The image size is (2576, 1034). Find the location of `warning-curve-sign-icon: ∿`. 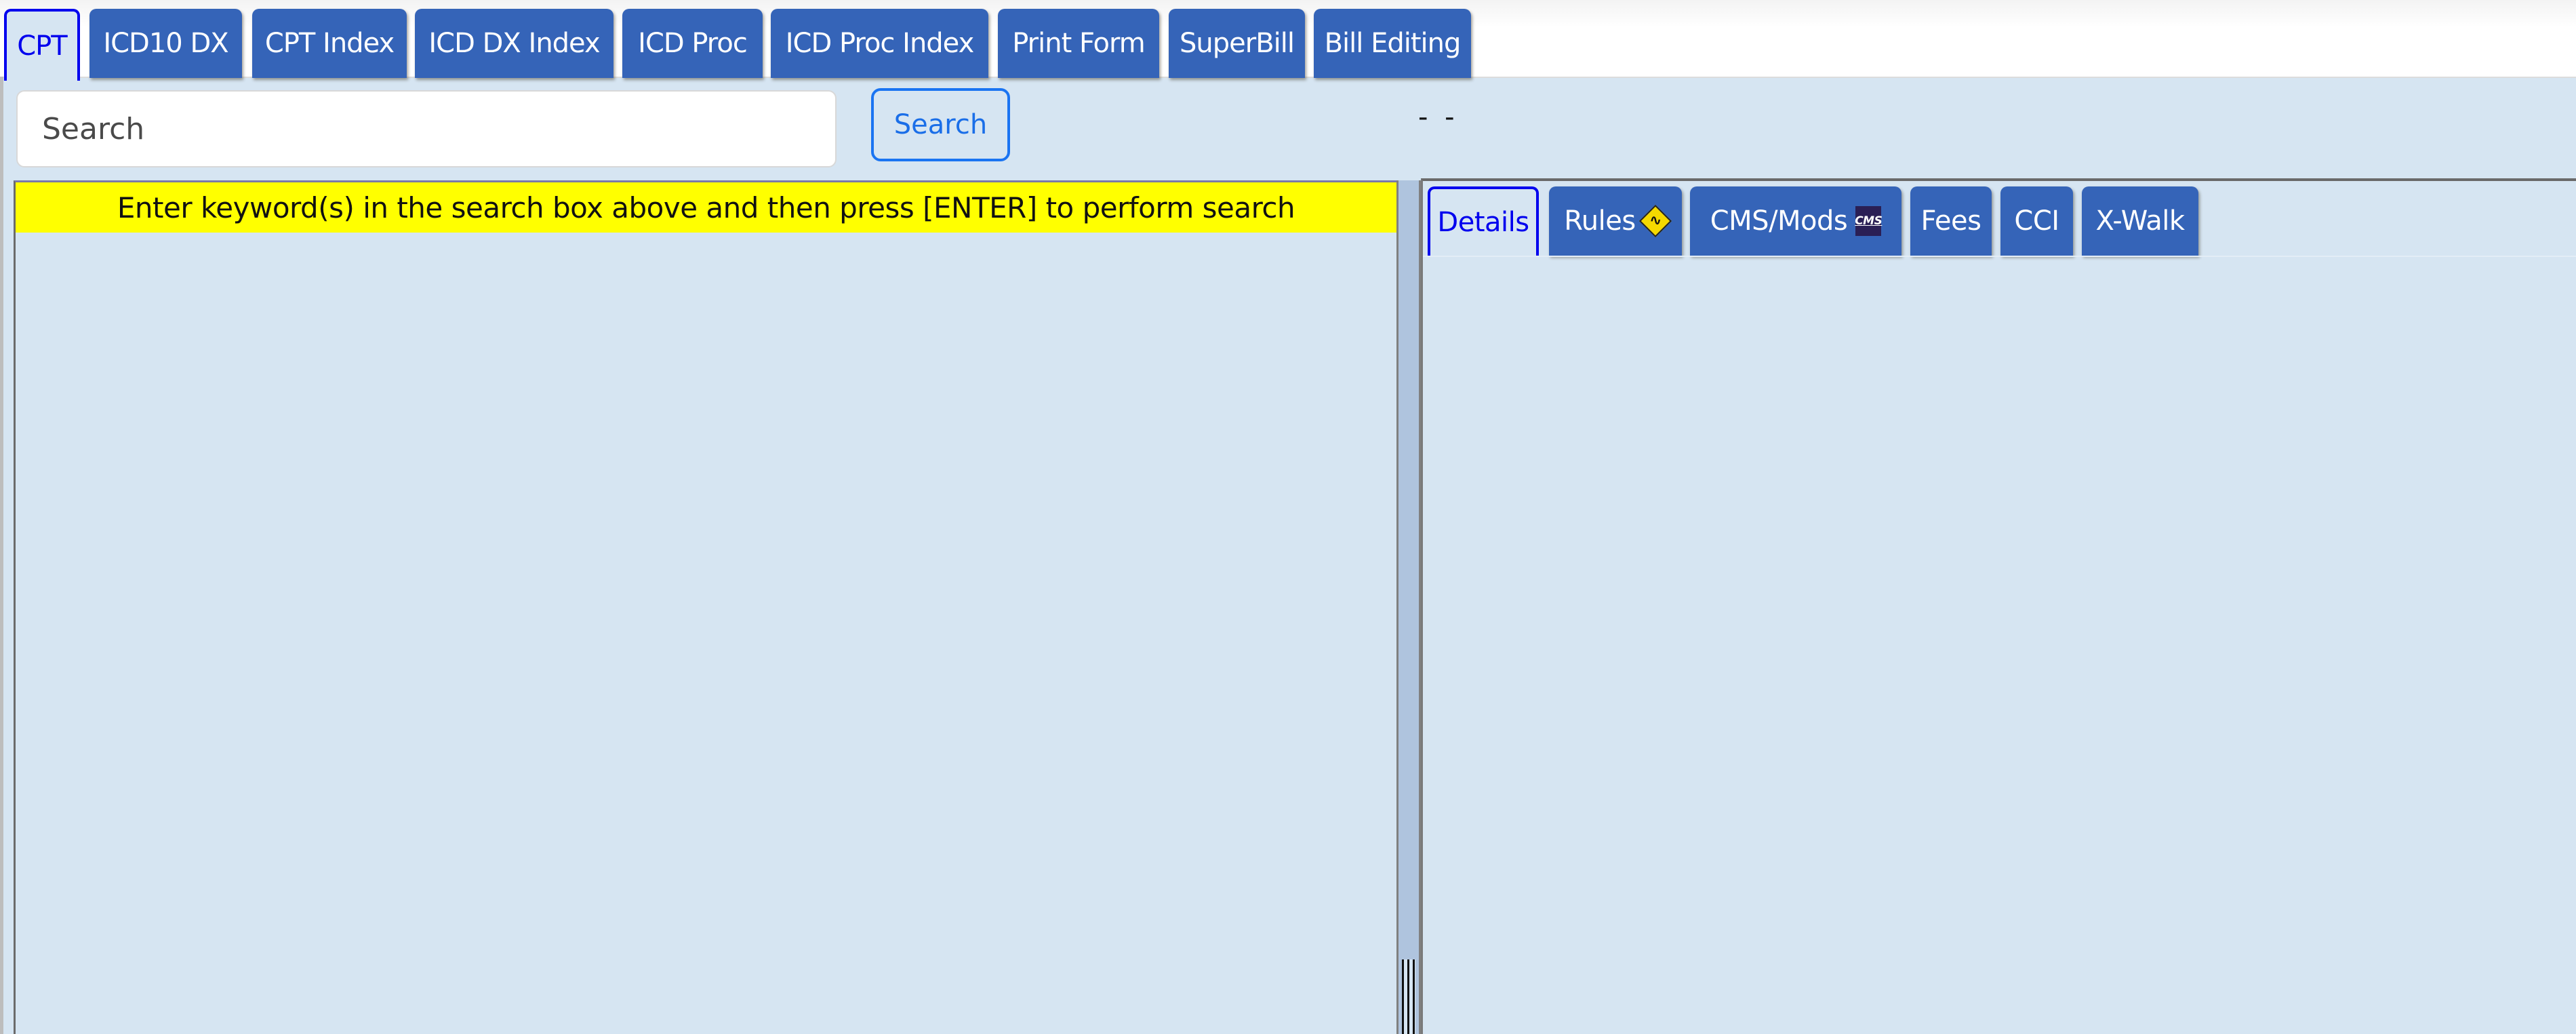

warning-curve-sign-icon: ∿ is located at coordinates (1655, 221).